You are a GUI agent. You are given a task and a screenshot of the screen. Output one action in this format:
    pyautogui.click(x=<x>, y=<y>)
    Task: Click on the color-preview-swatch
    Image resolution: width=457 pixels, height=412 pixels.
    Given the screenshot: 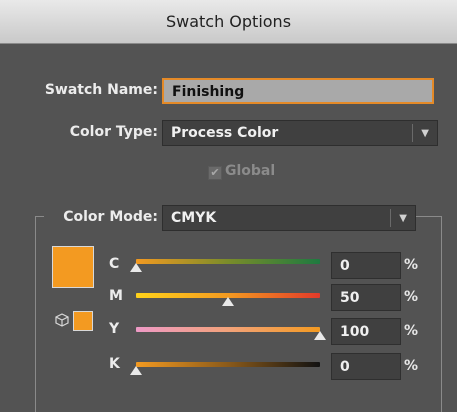 What is the action you would take?
    pyautogui.click(x=73, y=267)
    